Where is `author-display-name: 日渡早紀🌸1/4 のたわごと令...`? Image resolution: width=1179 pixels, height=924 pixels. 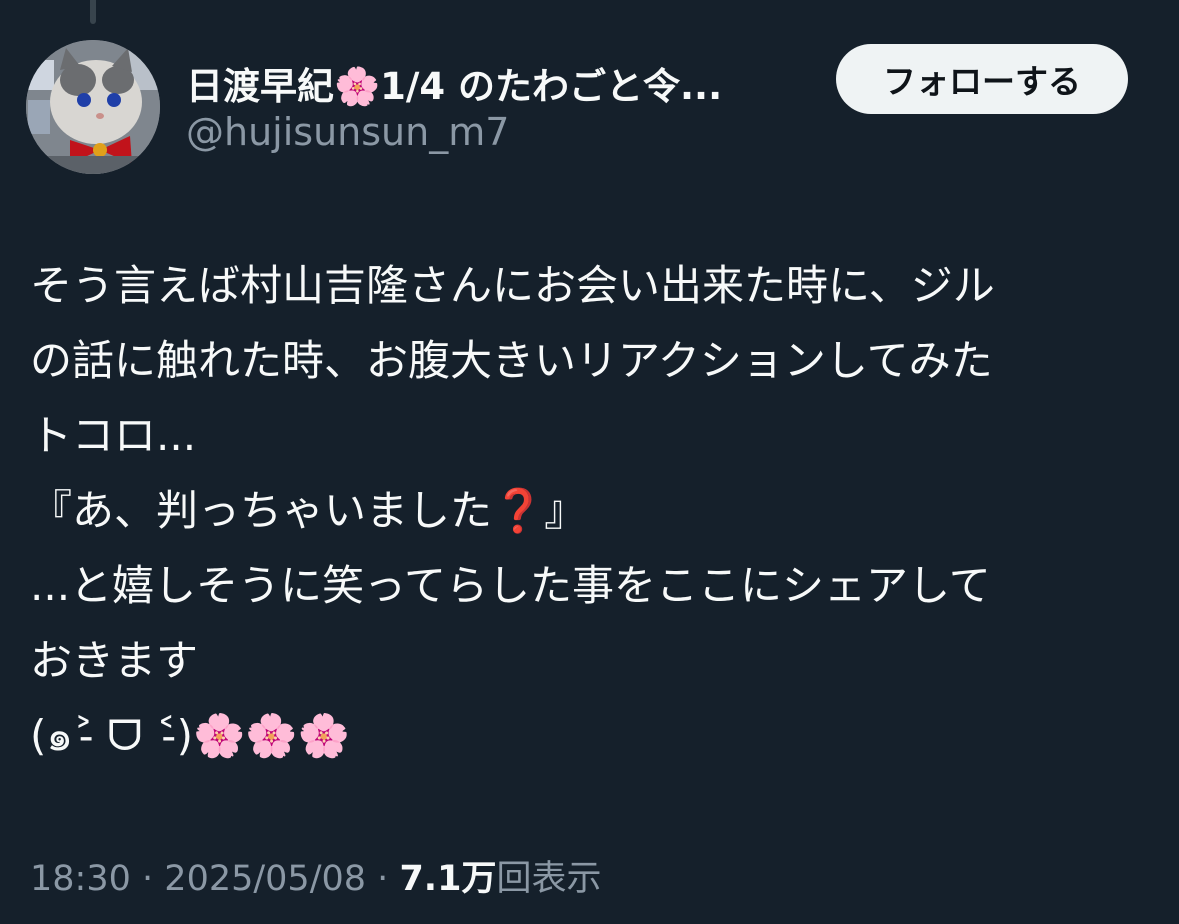 author-display-name: 日渡早紀🌸1/4 のたわごと令... is located at coordinates (454, 83).